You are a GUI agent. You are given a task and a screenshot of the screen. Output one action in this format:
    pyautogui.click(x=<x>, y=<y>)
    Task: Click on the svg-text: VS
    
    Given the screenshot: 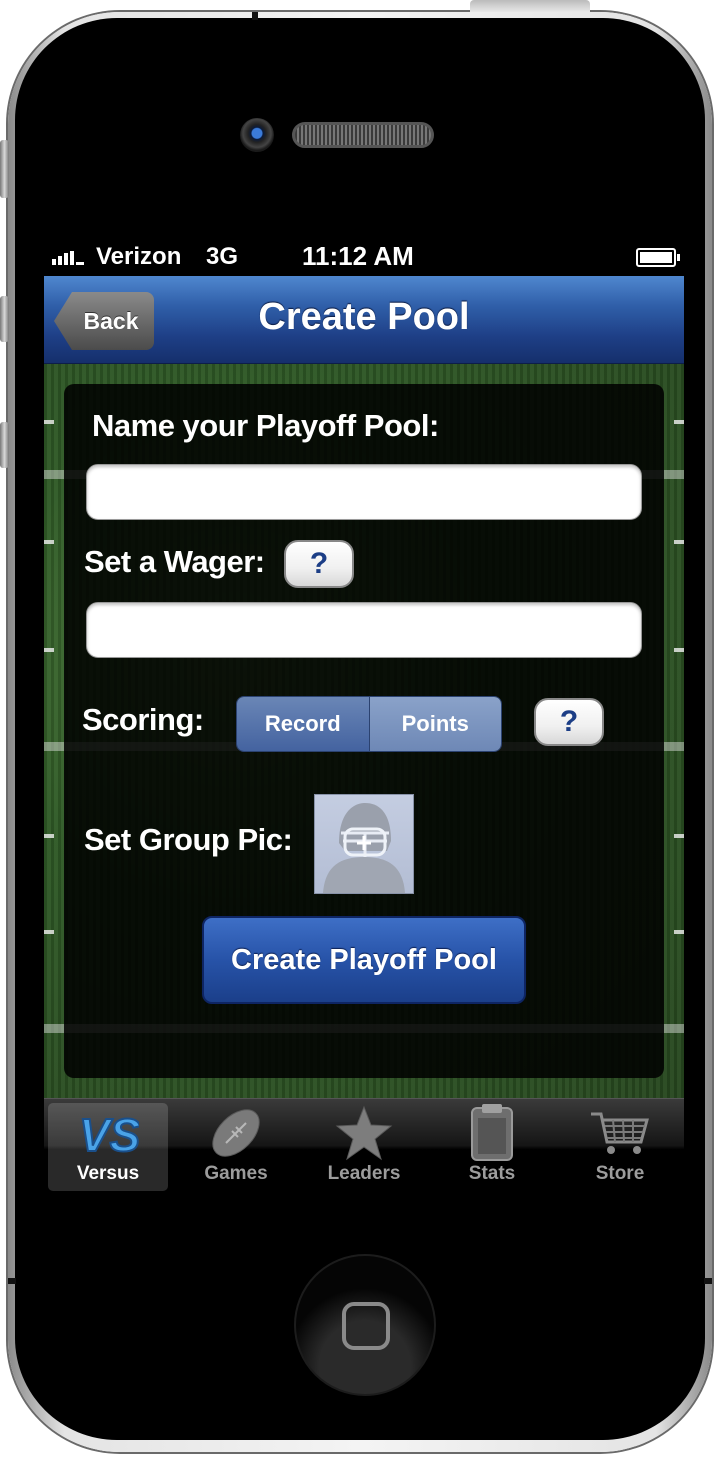 What is the action you would take?
    pyautogui.click(x=109, y=1134)
    